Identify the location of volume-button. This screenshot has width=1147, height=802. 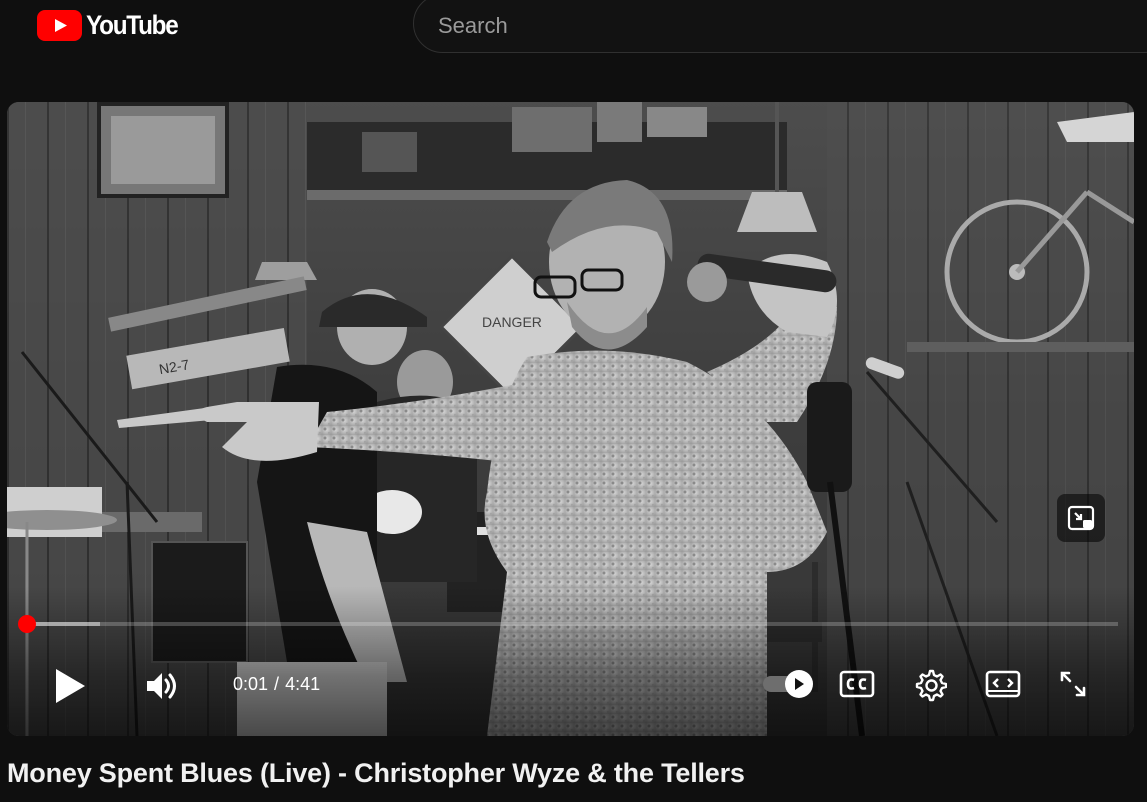
(162, 686).